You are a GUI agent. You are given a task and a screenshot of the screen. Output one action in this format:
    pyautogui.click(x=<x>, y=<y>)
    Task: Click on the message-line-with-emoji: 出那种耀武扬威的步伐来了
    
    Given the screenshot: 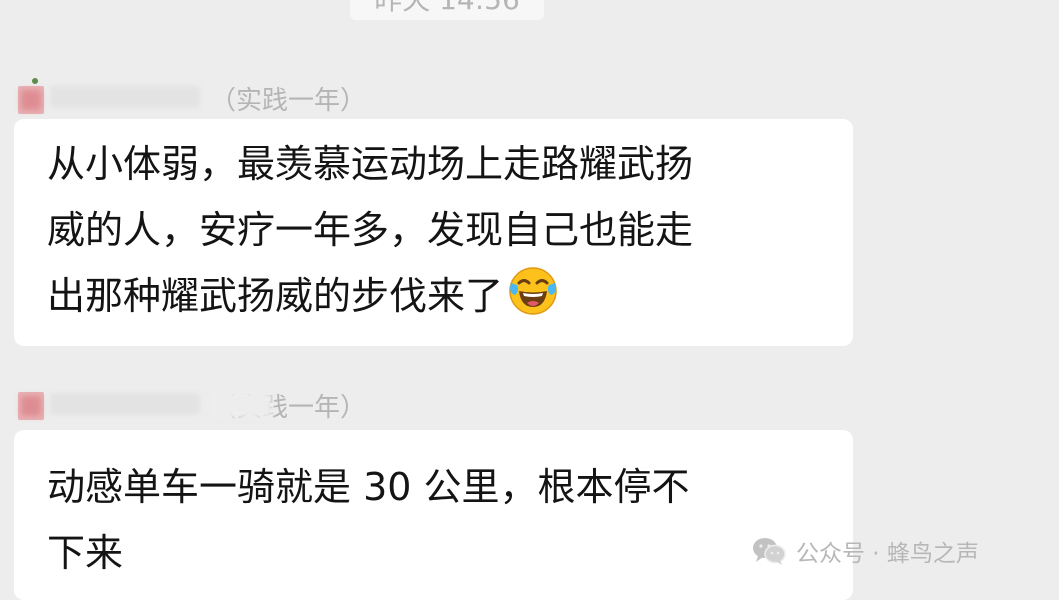 What is the action you would take?
    pyautogui.click(x=435, y=296)
    